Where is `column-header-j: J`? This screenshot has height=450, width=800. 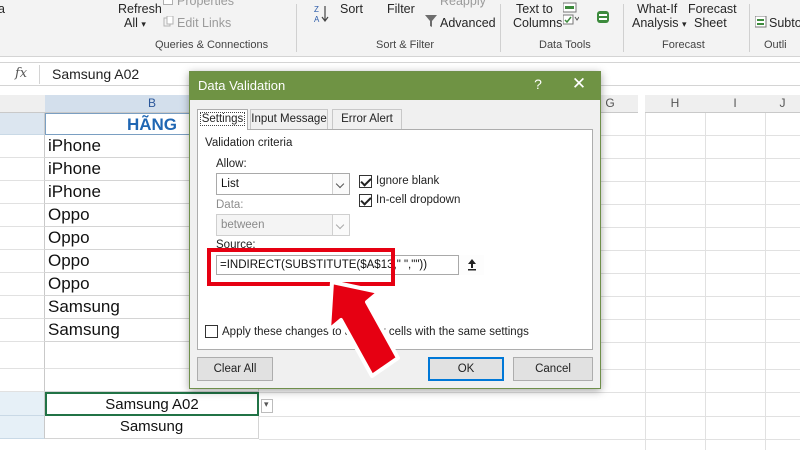
column-header-j: J is located at coordinates (782, 104).